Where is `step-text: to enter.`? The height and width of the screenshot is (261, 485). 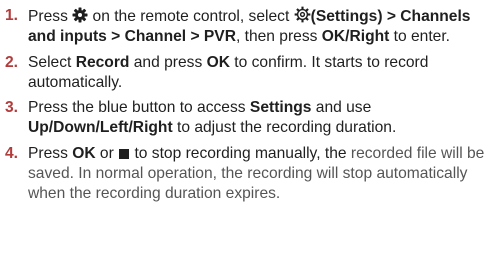 step-text: to enter. is located at coordinates (420, 36).